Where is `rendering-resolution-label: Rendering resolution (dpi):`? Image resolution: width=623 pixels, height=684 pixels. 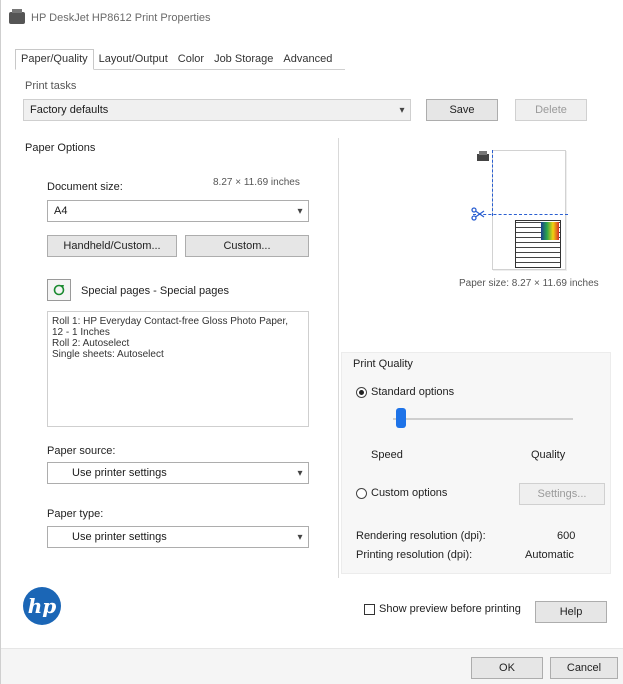
rendering-resolution-label: Rendering resolution (dpi): is located at coordinates (421, 536).